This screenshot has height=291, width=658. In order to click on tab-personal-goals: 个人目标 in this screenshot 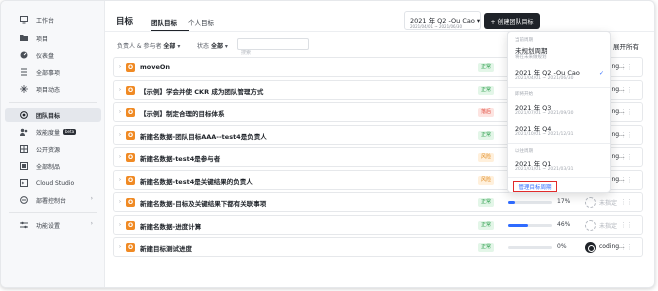, I will do `click(201, 22)`.